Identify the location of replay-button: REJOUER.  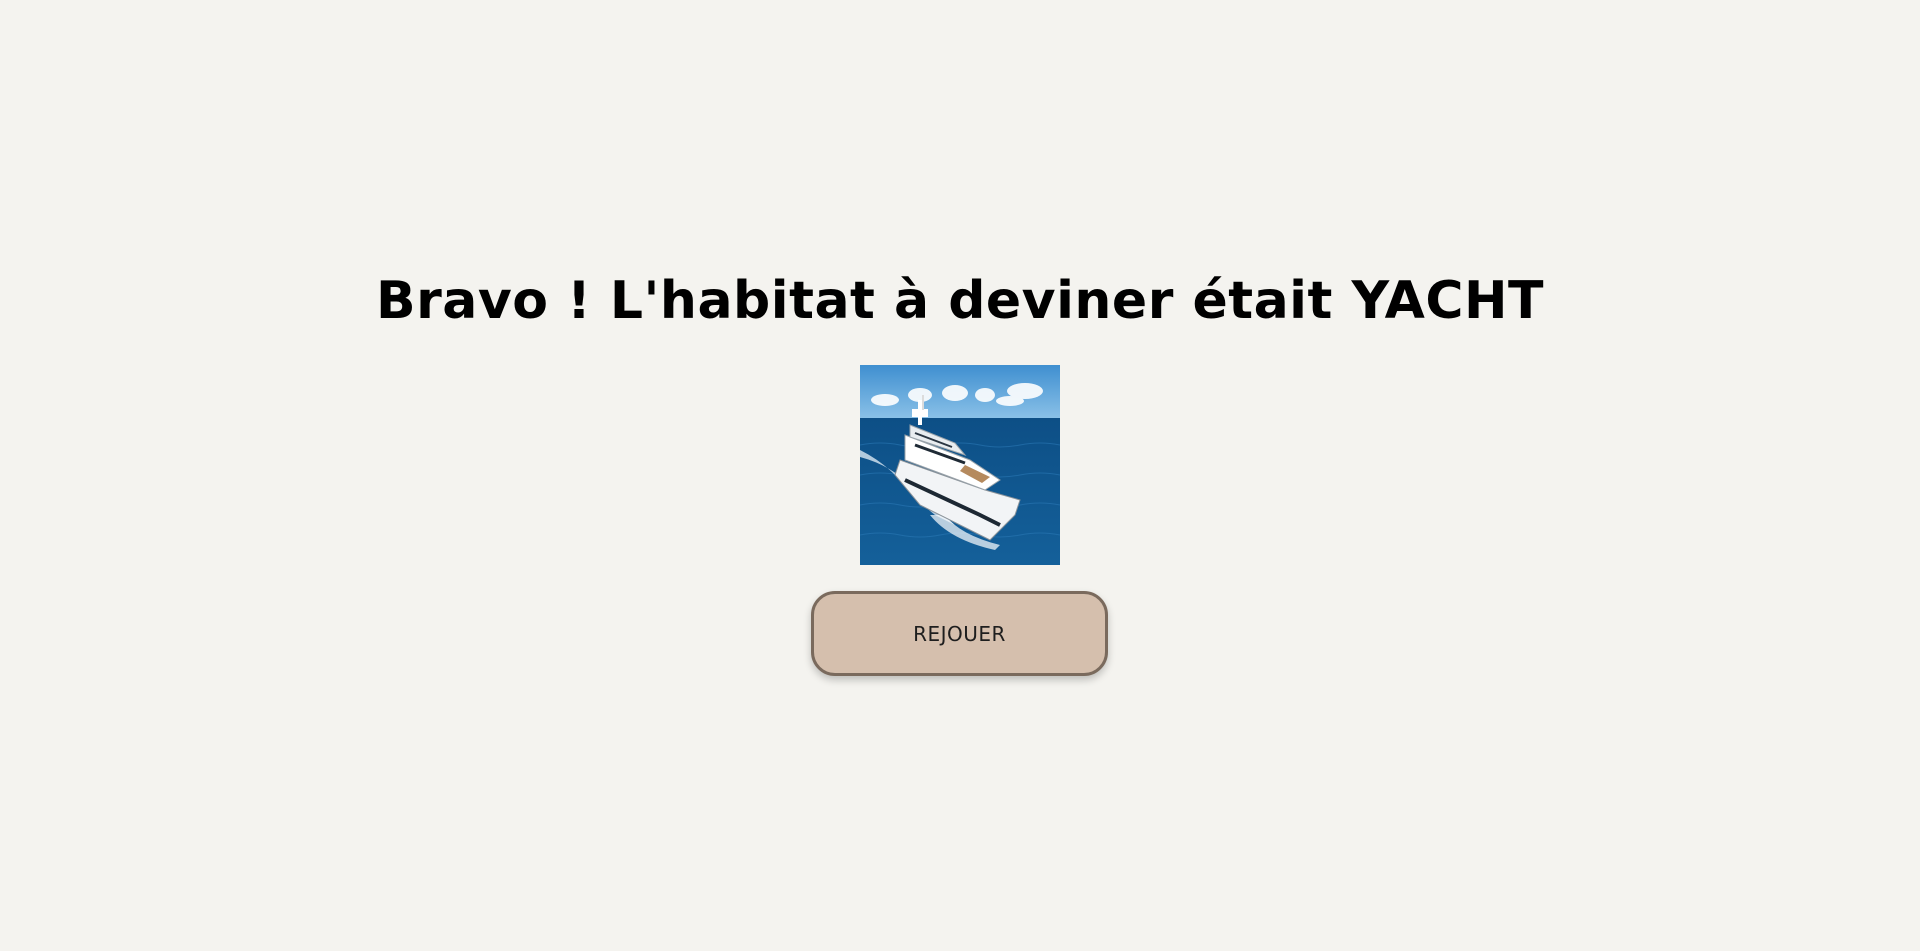
(959, 633).